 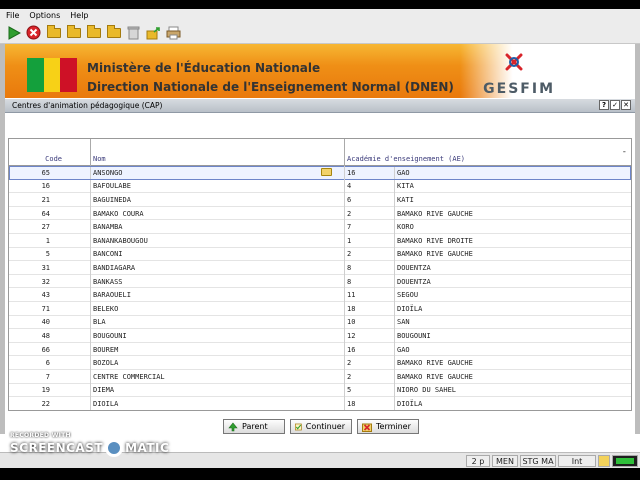 I want to click on cell-ae-code: 4, so click(x=370, y=186).